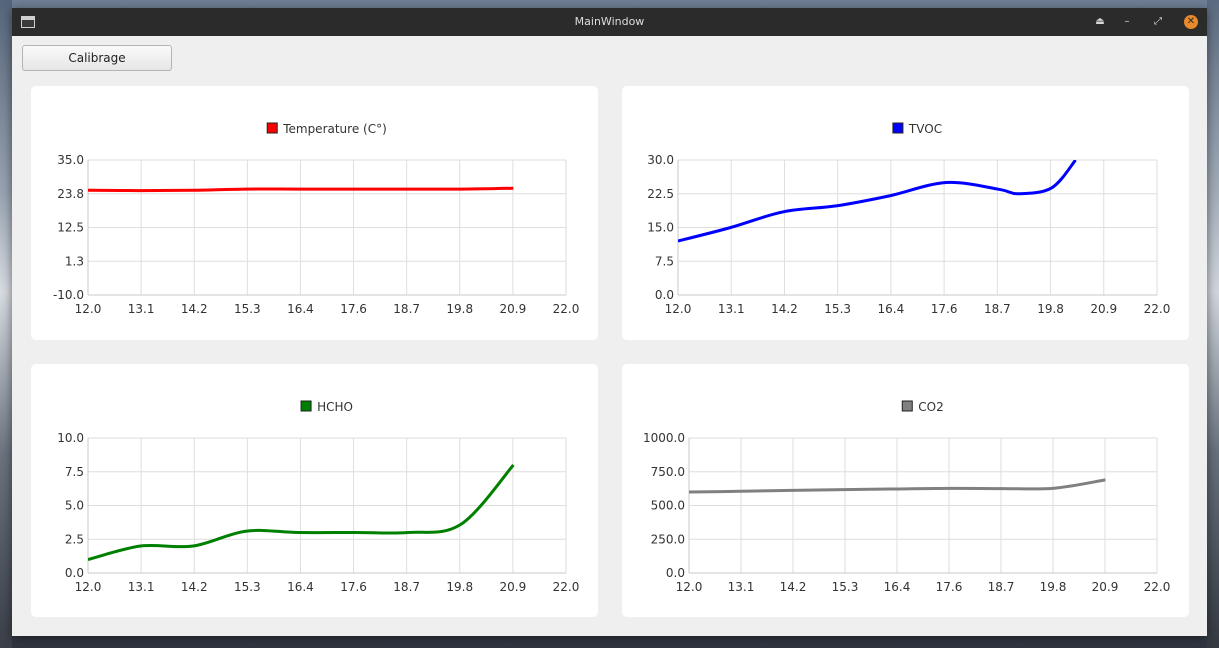 This screenshot has height=648, width=1219. What do you see at coordinates (668, 472) in the screenshot?
I see `y-tick-label: 750.0` at bounding box center [668, 472].